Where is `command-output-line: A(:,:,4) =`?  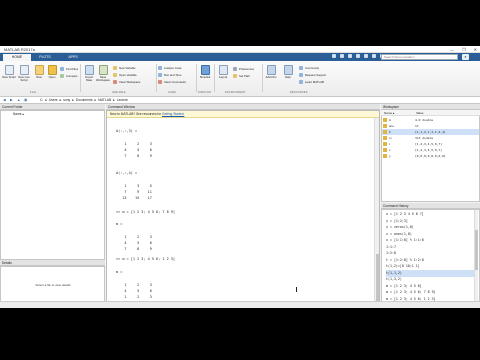 command-output-line: A(:,:,4) = is located at coordinates (127, 173).